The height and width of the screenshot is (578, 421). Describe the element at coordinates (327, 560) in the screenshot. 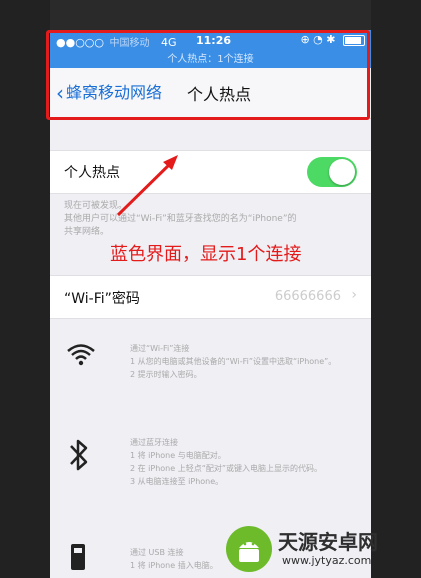

I see `watermark-url: www.jytyaz.com` at that location.